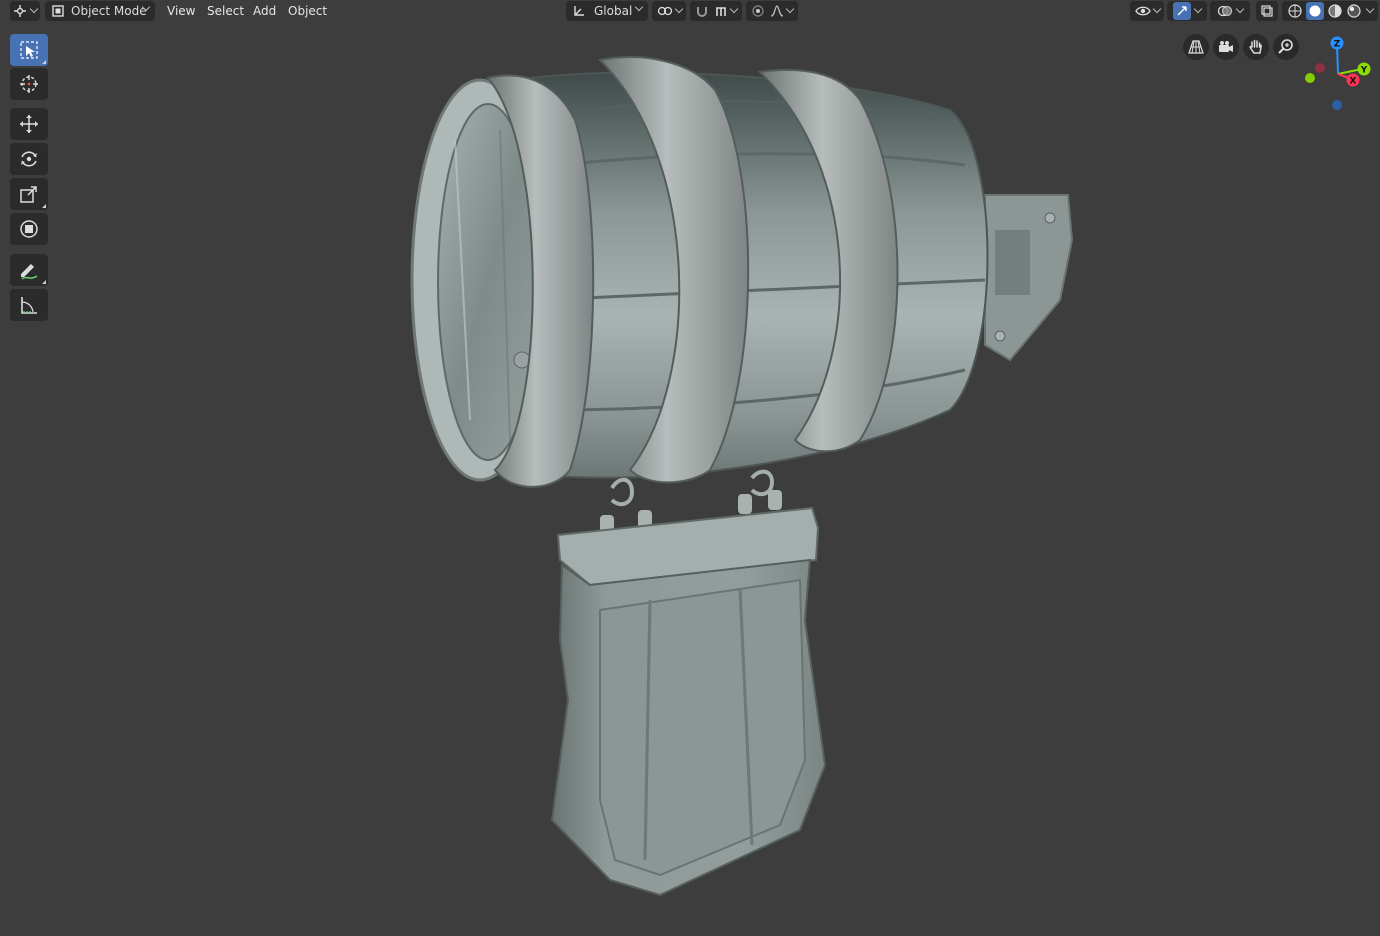 The image size is (1380, 936). I want to click on neg-z-handle, so click(1337, 105).